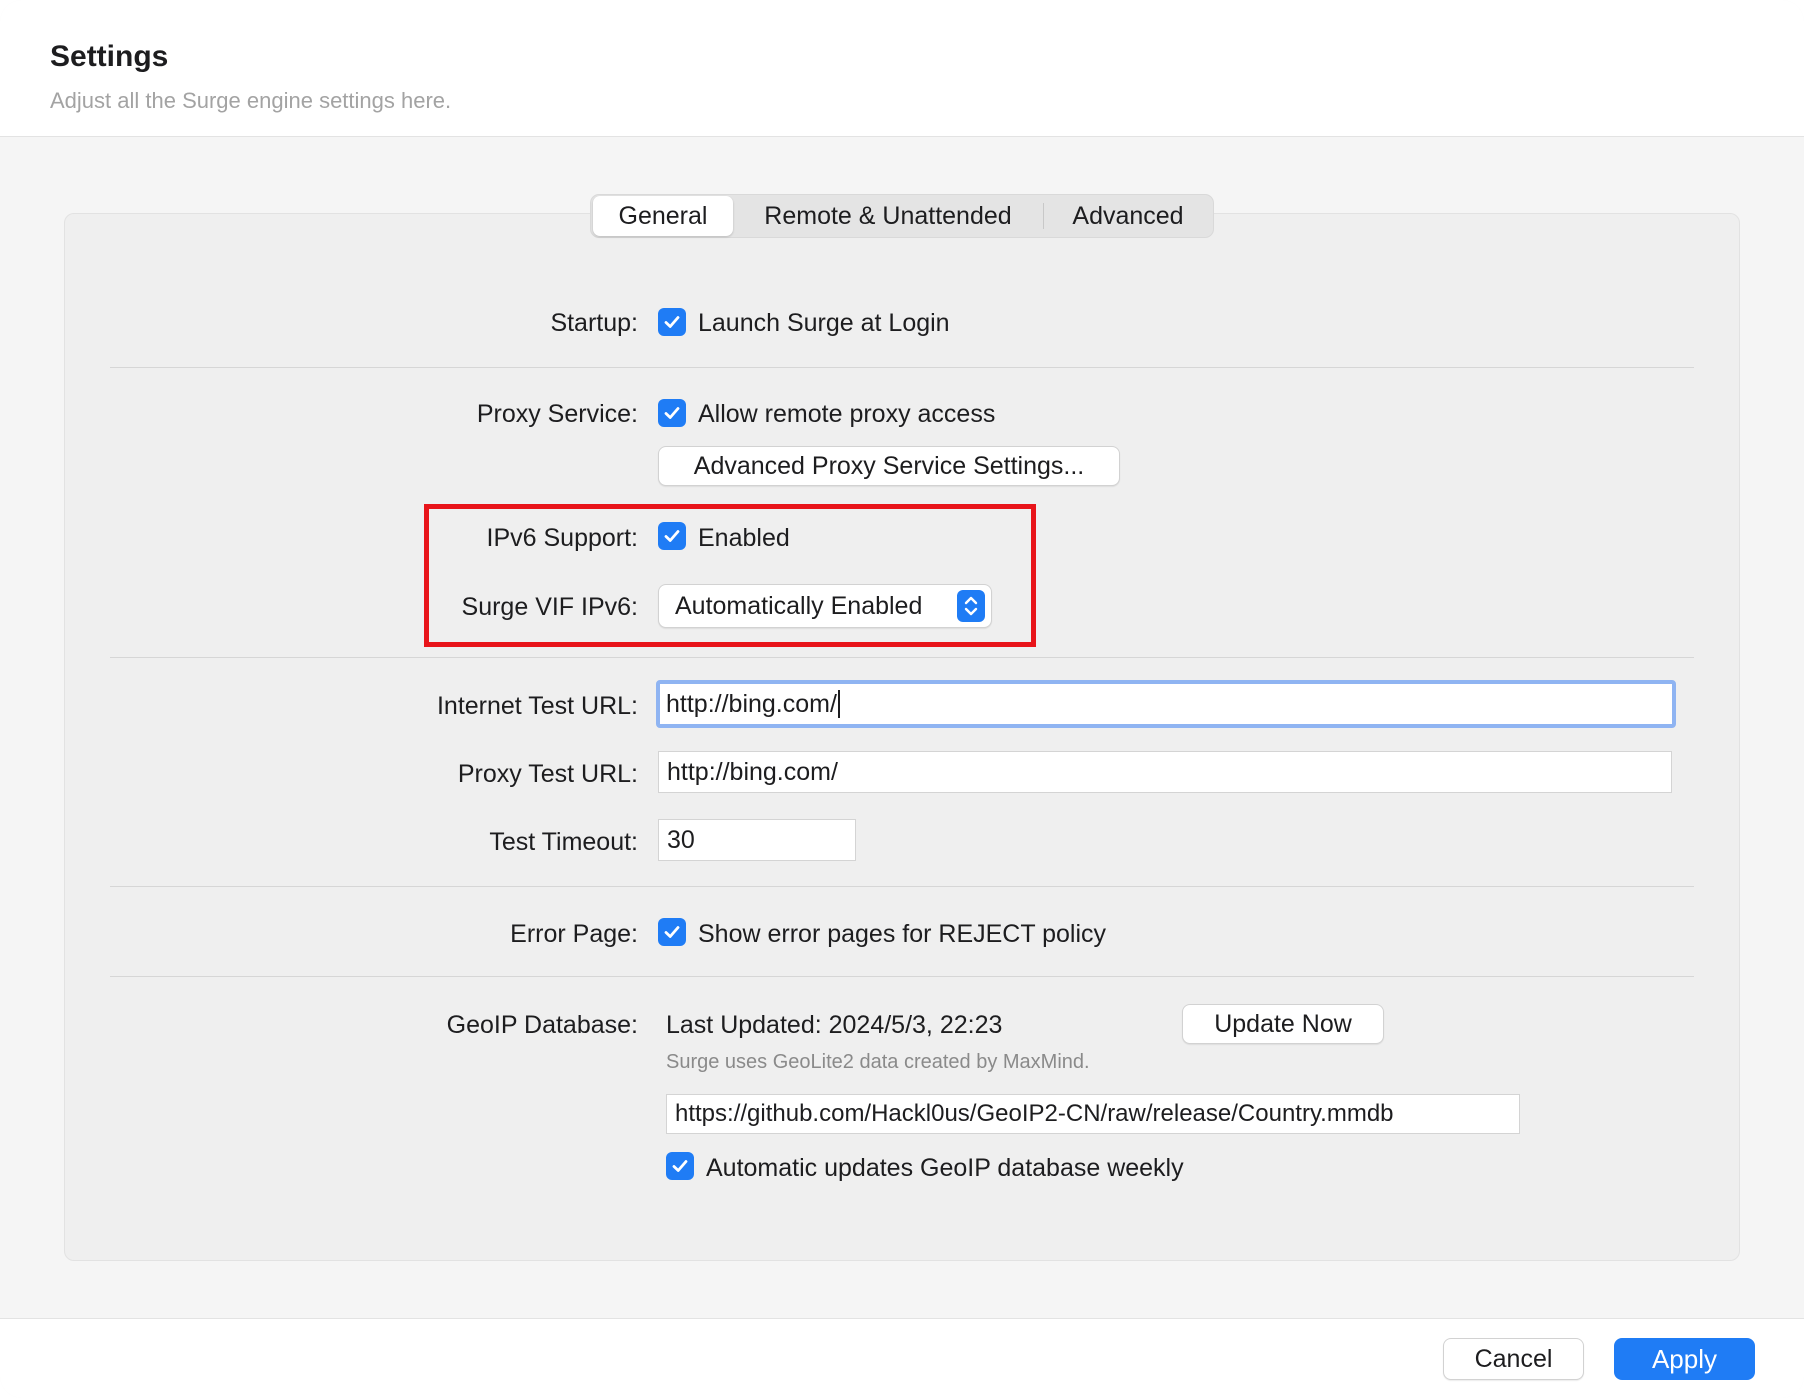 The height and width of the screenshot is (1398, 1804). I want to click on update-now-button: Update Now, so click(1283, 1024).